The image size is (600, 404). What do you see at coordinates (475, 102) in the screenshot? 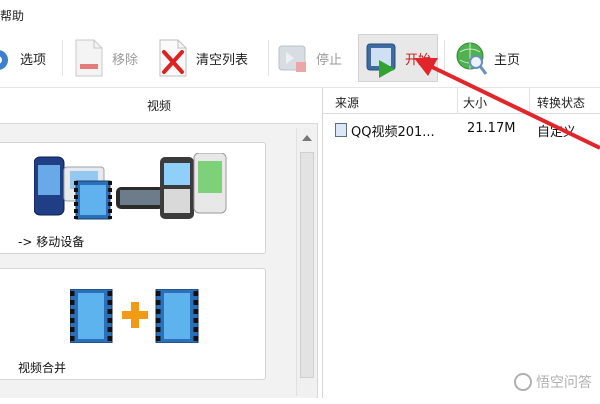
I see `column-size: 大小` at bounding box center [475, 102].